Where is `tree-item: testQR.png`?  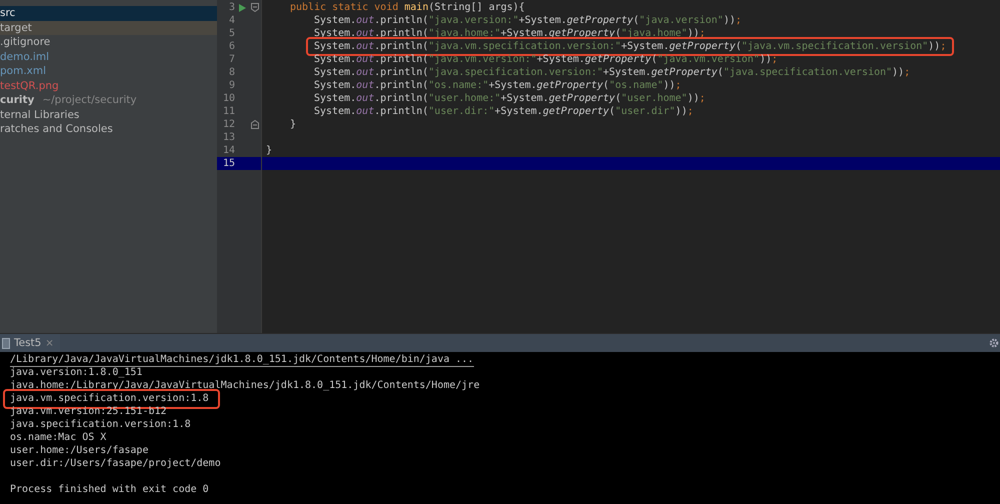
tree-item: testQR.png is located at coordinates (108, 85).